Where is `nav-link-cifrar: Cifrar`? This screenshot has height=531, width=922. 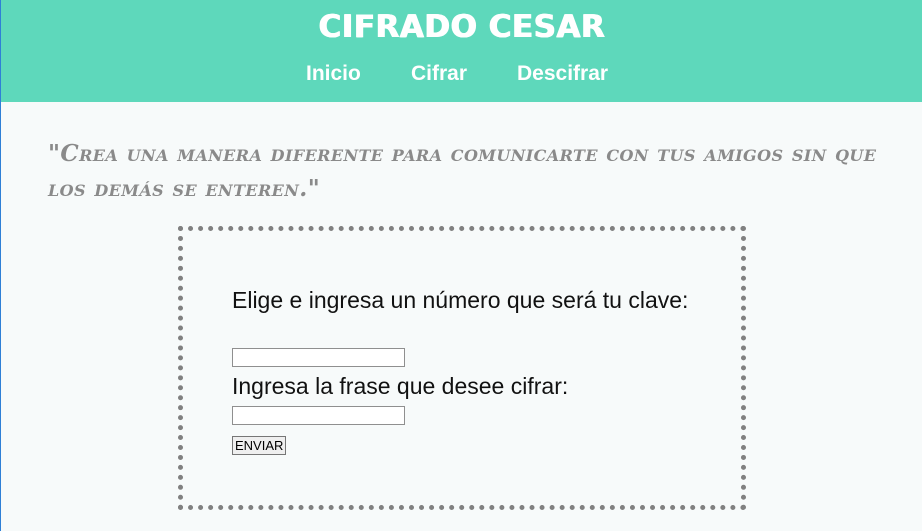
nav-link-cifrar: Cifrar is located at coordinates (439, 74).